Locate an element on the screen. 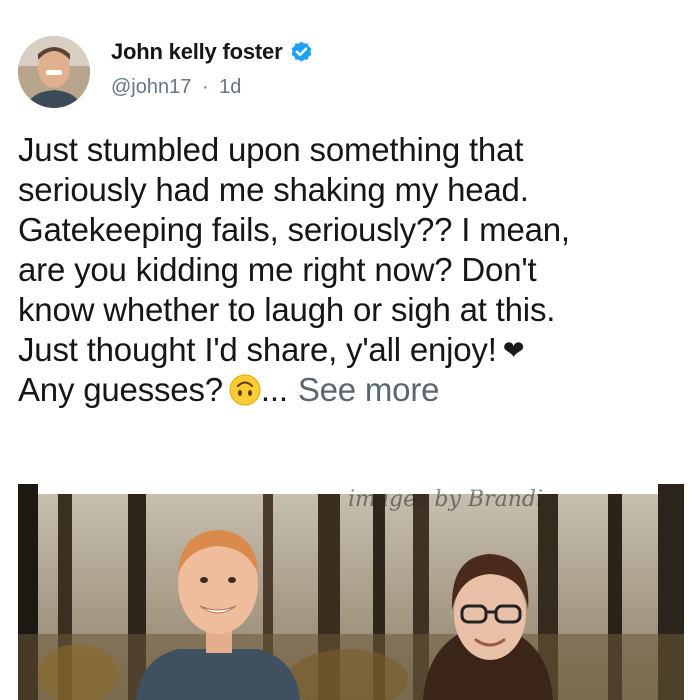  post-line: are you kidding me right now? Don't is located at coordinates (277, 269).